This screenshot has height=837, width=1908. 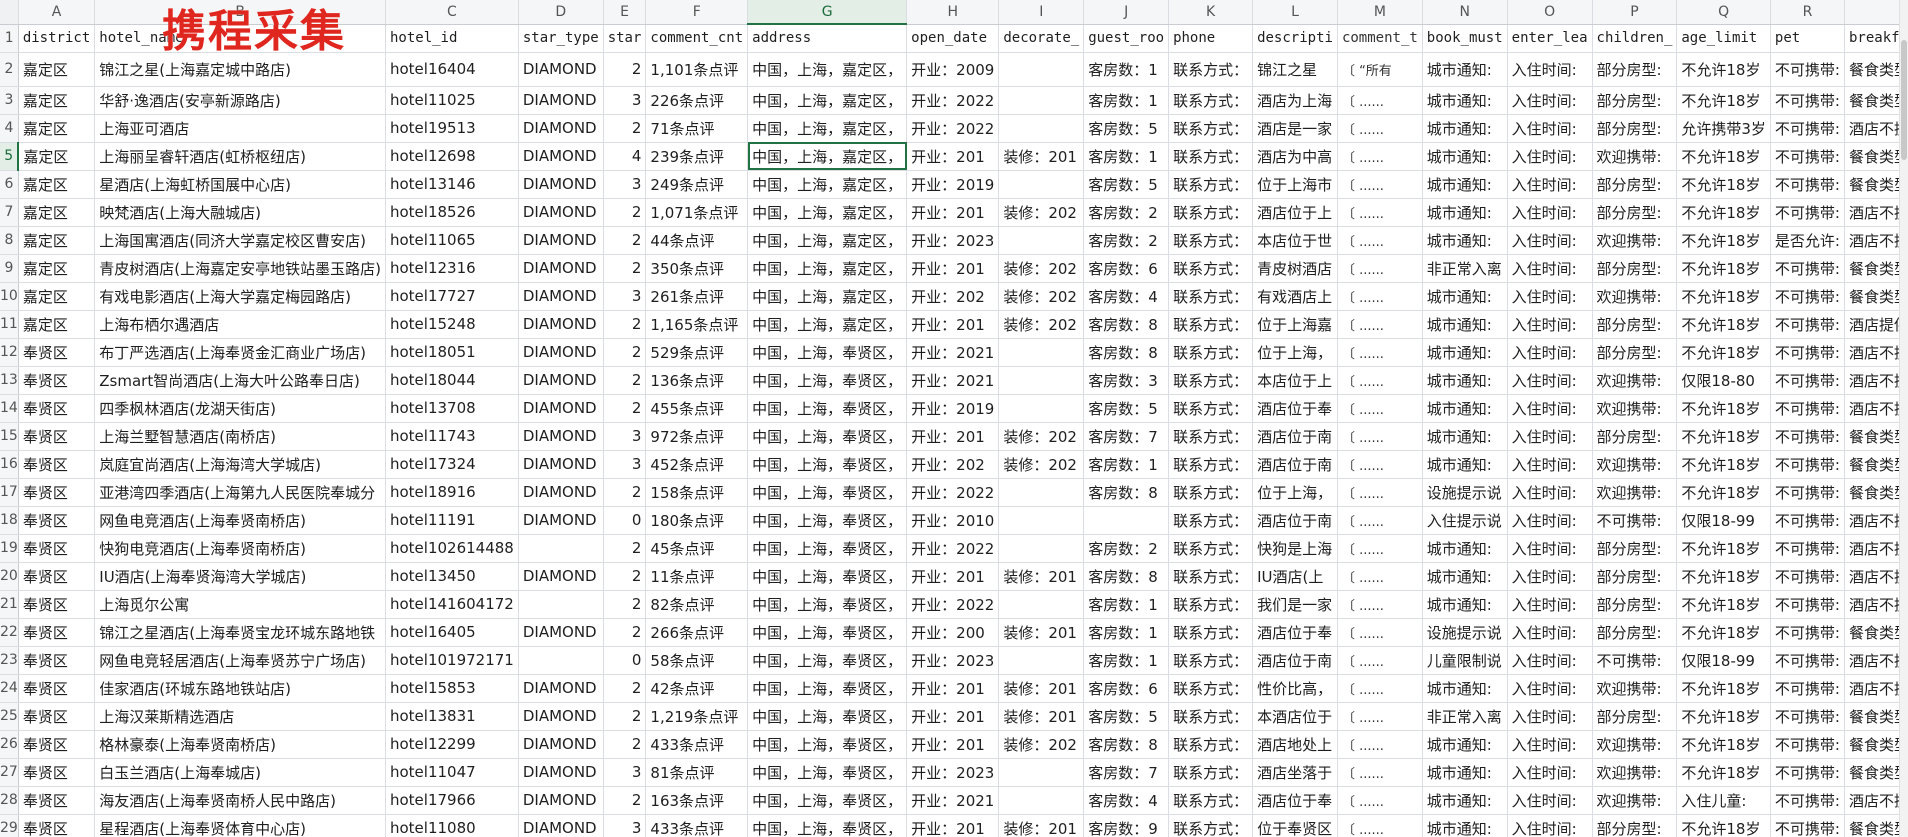 What do you see at coordinates (240, 69) in the screenshot?
I see `cell-B2: 锦江之星(上海嘉定城中路店)` at bounding box center [240, 69].